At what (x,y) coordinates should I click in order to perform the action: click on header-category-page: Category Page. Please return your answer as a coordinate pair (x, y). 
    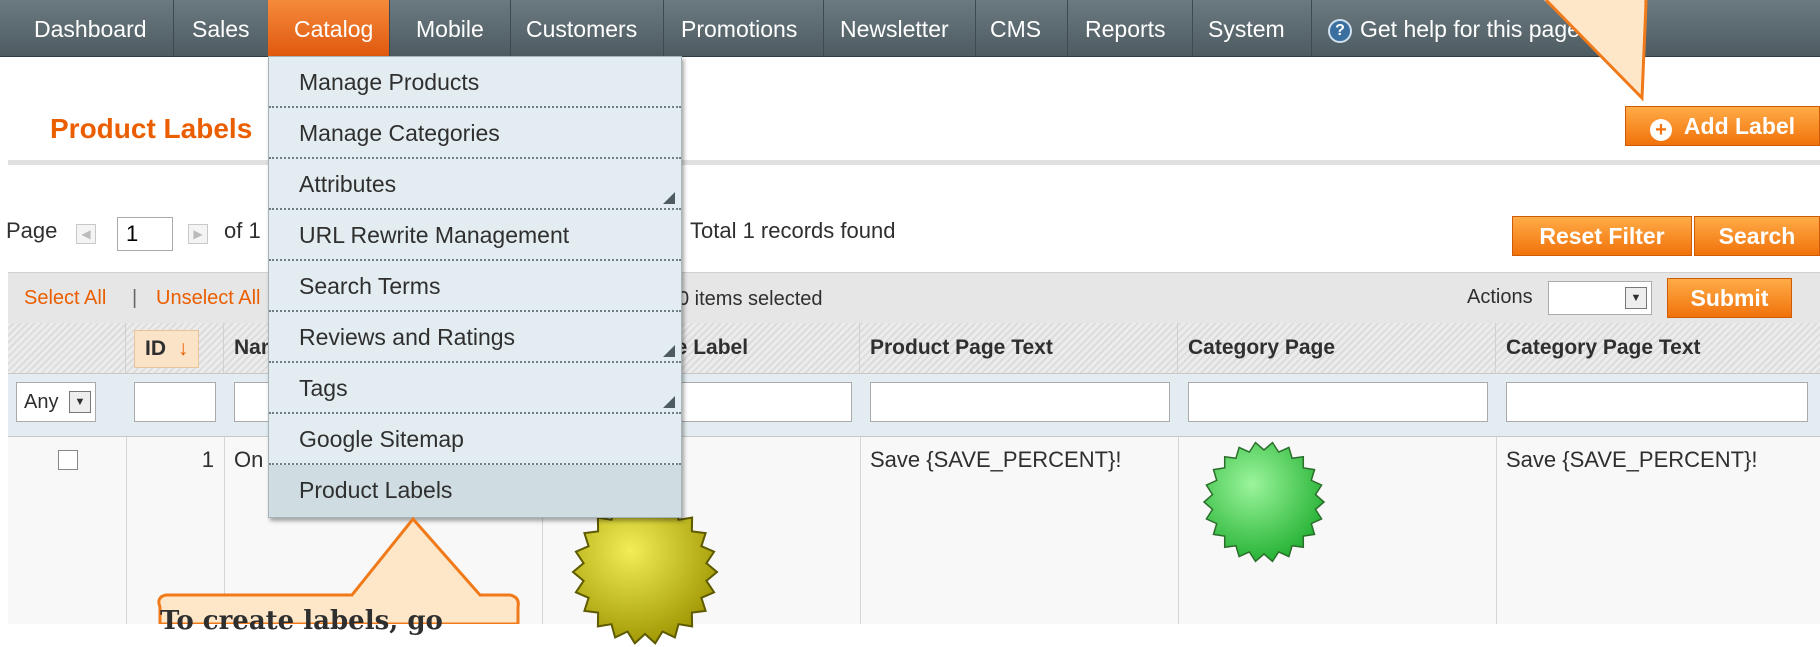
    Looking at the image, I should click on (1337, 348).